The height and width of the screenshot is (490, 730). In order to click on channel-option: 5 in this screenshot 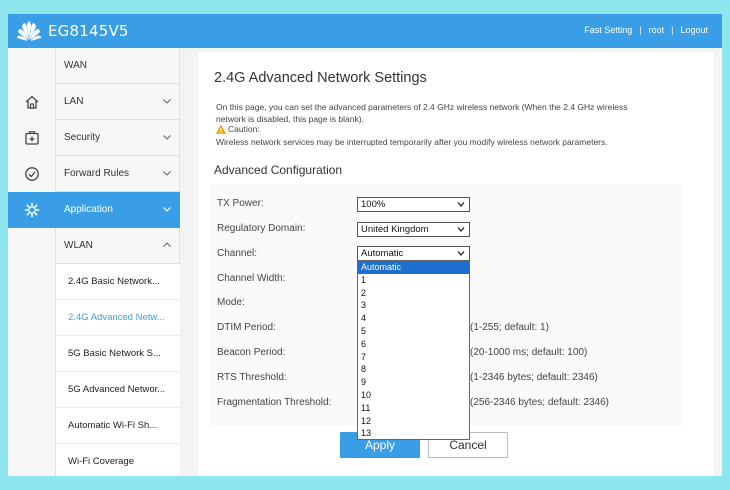, I will do `click(413, 331)`.